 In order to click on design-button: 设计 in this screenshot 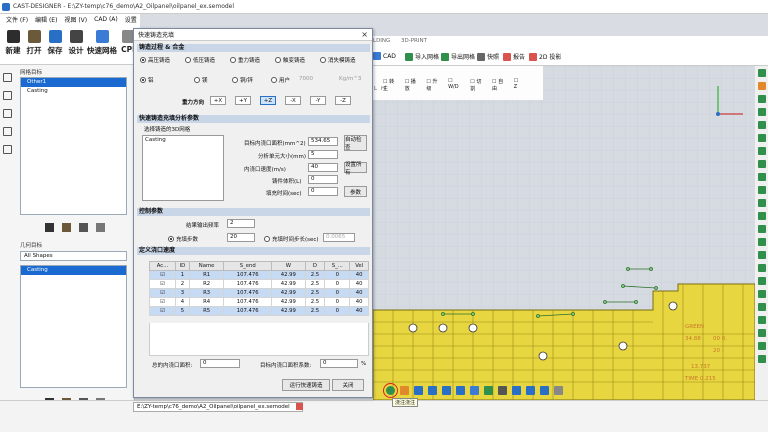, I will do `click(76, 47)`.